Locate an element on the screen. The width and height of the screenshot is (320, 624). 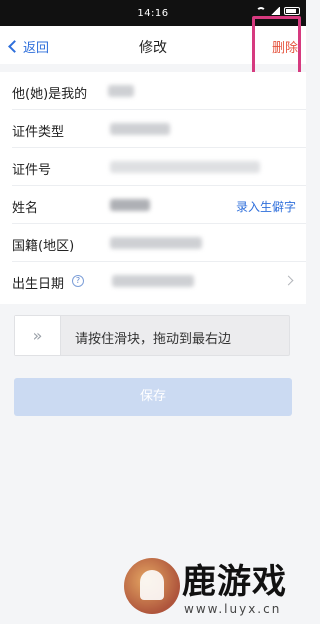
enter-rare-character-link: 录入生僻字 is located at coordinates (266, 206).